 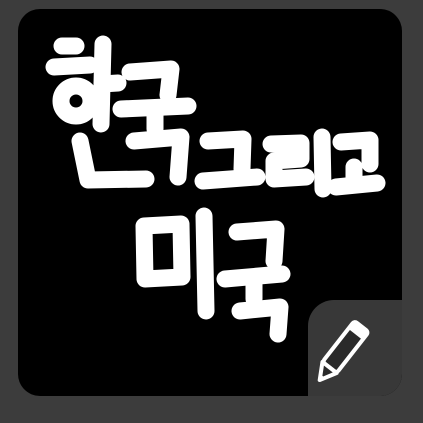 What do you see at coordinates (343, 351) in the screenshot?
I see `pencil-icon` at bounding box center [343, 351].